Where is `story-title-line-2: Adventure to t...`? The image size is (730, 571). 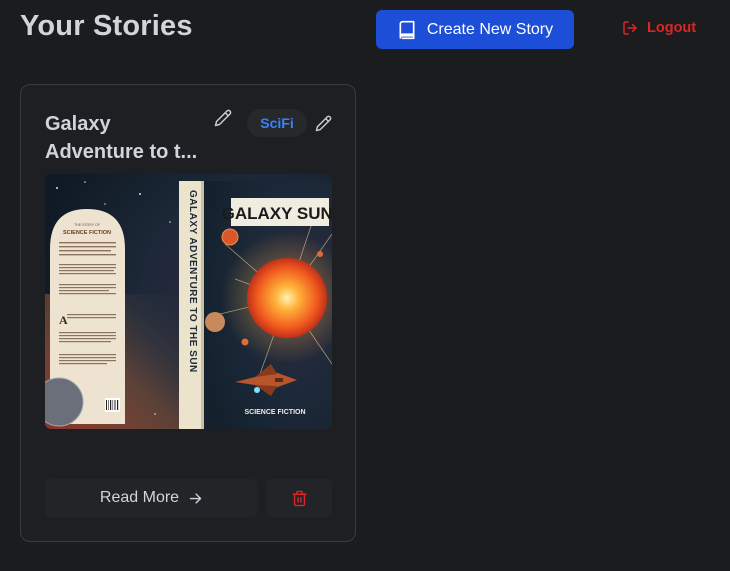
story-title-line-2: Adventure to t... is located at coordinates (121, 152).